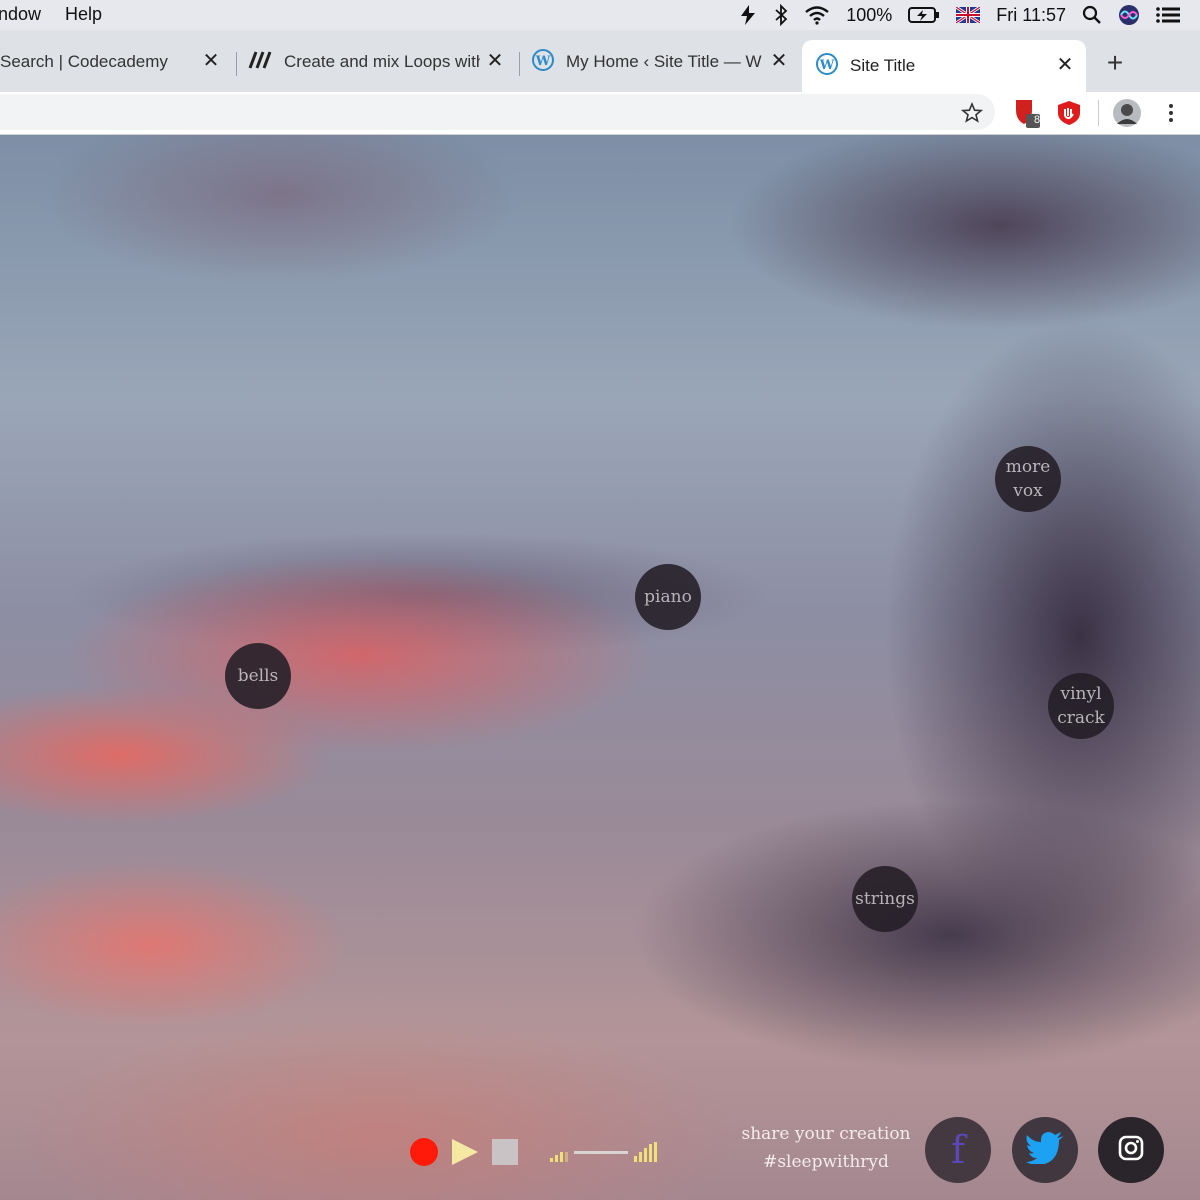  I want to click on instagram-icon, so click(1131, 1150).